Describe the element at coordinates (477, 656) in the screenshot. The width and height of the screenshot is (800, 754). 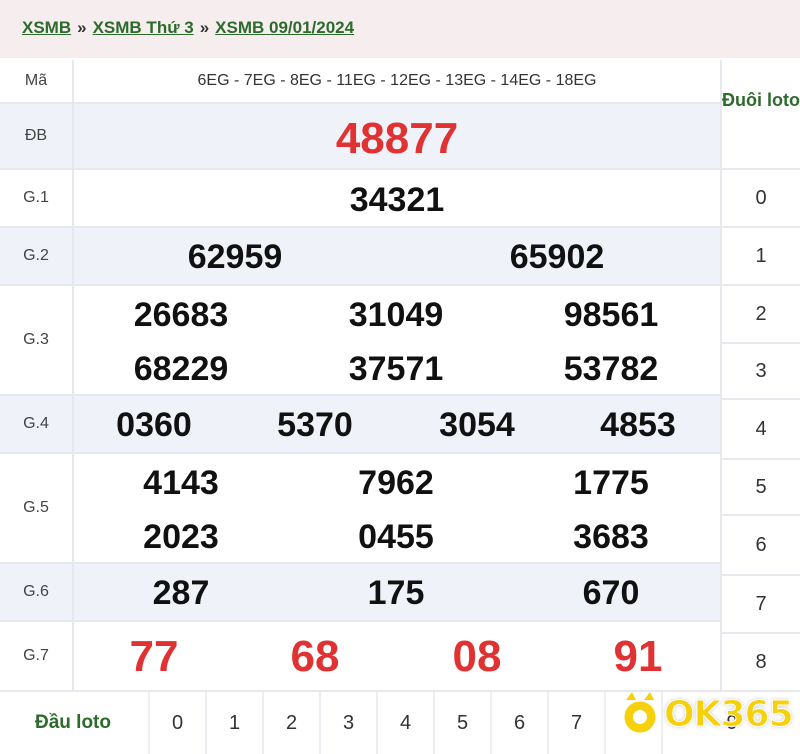
I see `prize-number: 08` at that location.